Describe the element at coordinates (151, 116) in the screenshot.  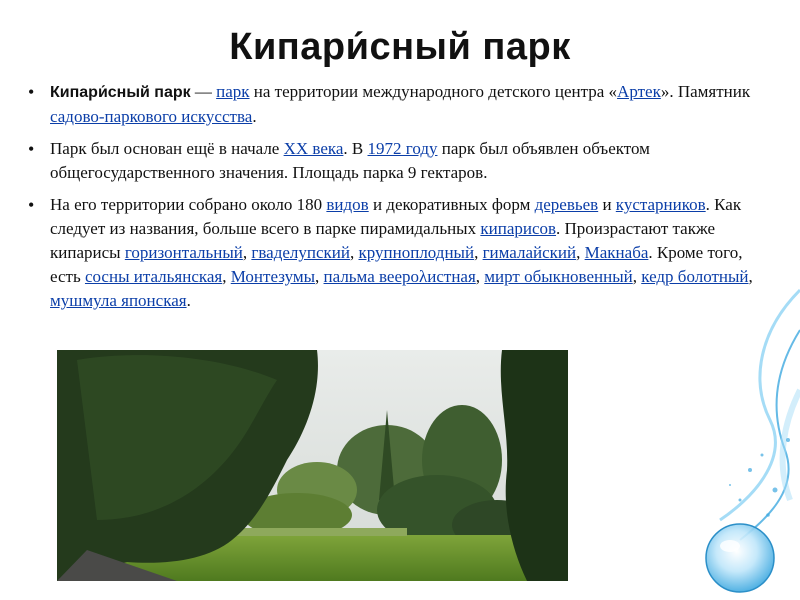
I see `inline-link: садово-паркового искусства` at that location.